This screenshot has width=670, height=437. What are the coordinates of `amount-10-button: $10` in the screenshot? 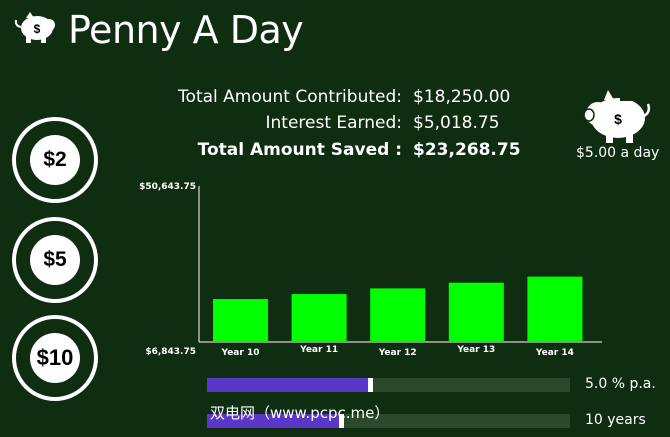 It's located at (55, 358).